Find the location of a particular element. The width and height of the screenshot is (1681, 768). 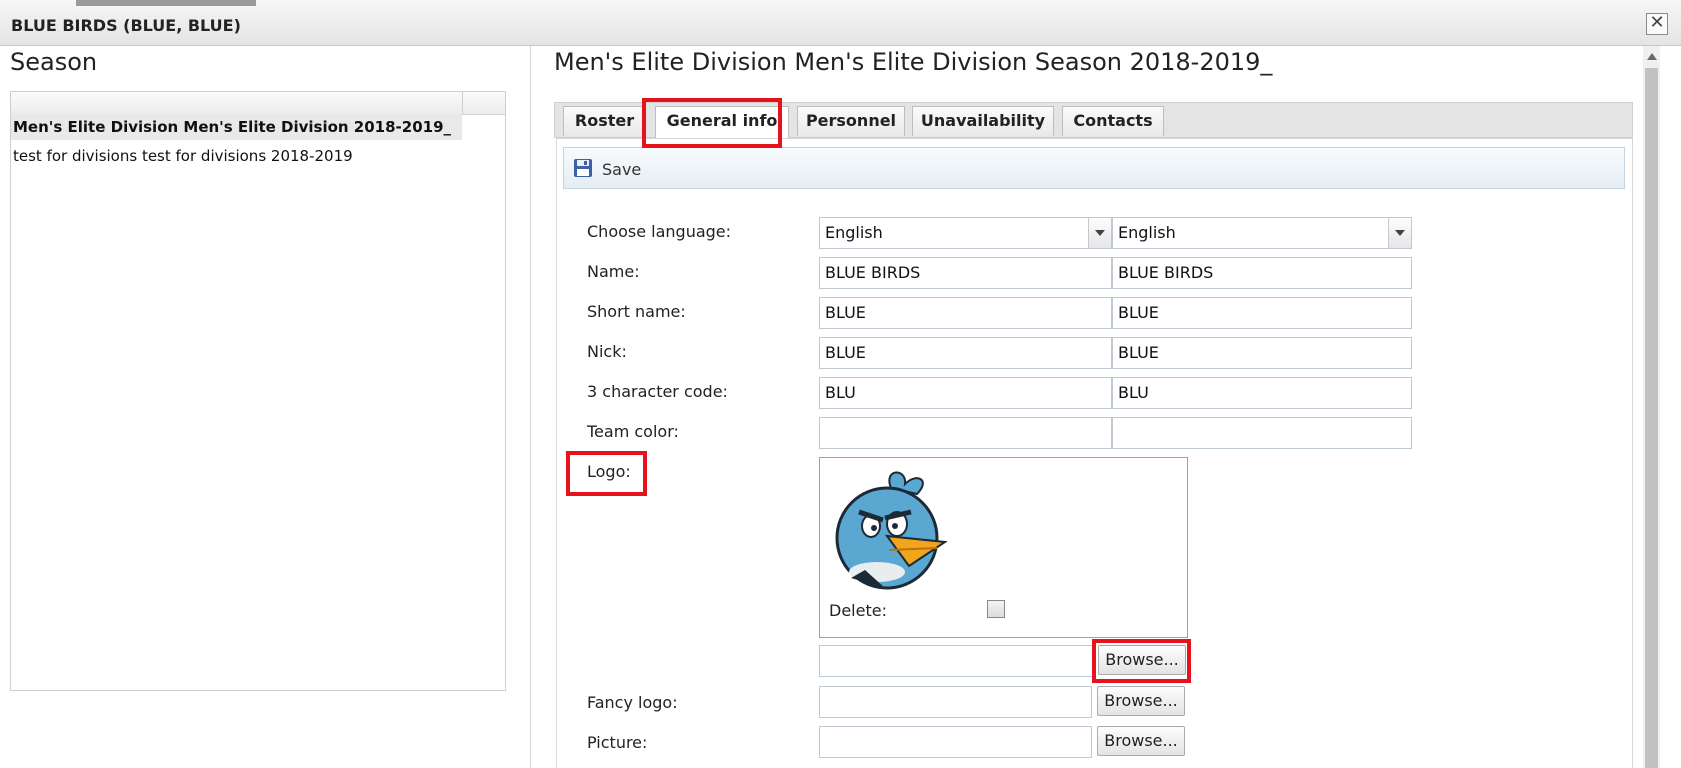

highlight-logo-label is located at coordinates (606, 473).